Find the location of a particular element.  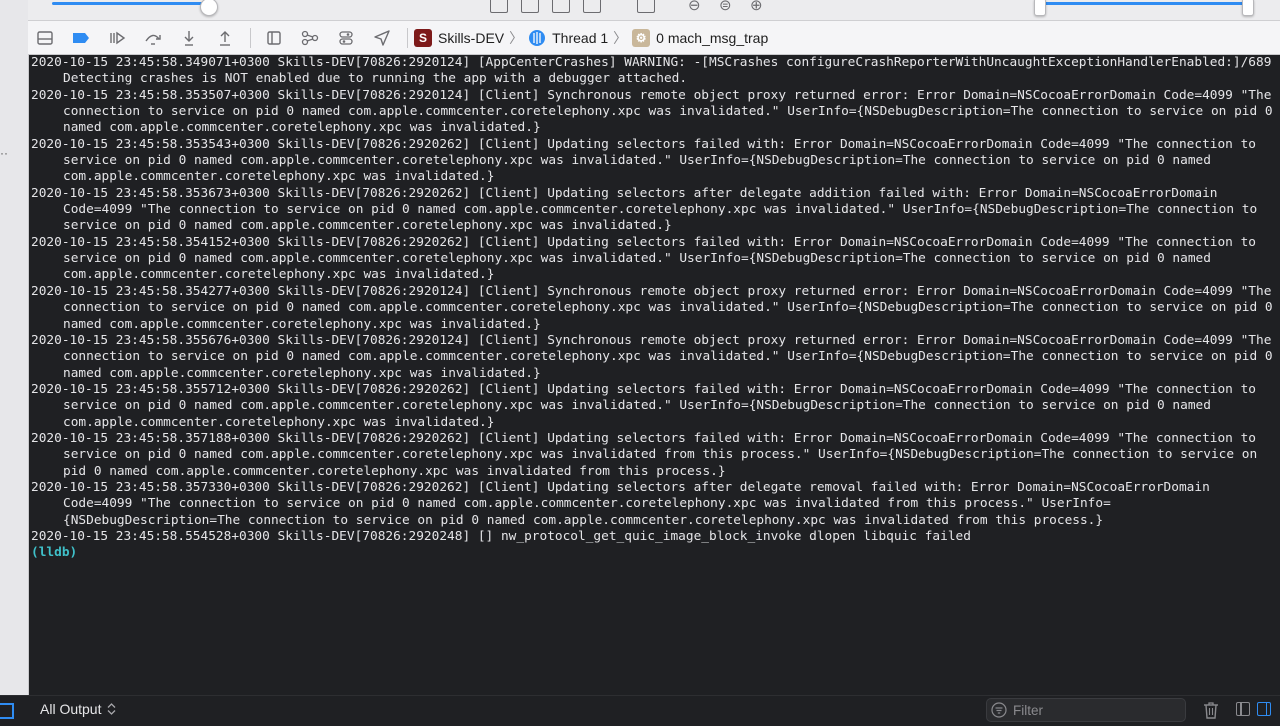

breadcrumb-app: S Skills-DEV is located at coordinates (459, 37).